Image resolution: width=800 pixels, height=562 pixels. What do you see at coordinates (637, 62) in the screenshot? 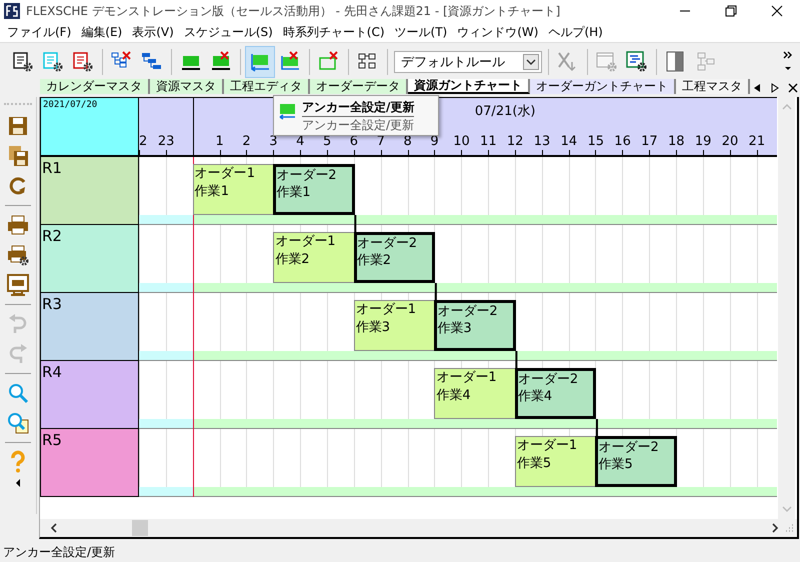
I see `chart-gear-icon` at bounding box center [637, 62].